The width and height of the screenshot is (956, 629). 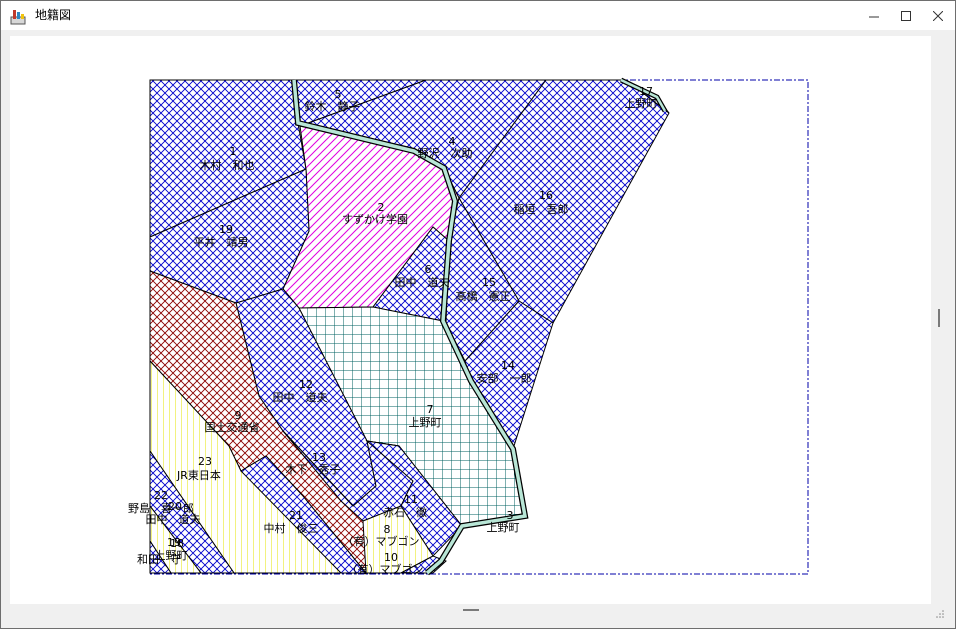 I want to click on horizontal-splitter-grip-icon, so click(x=471, y=610).